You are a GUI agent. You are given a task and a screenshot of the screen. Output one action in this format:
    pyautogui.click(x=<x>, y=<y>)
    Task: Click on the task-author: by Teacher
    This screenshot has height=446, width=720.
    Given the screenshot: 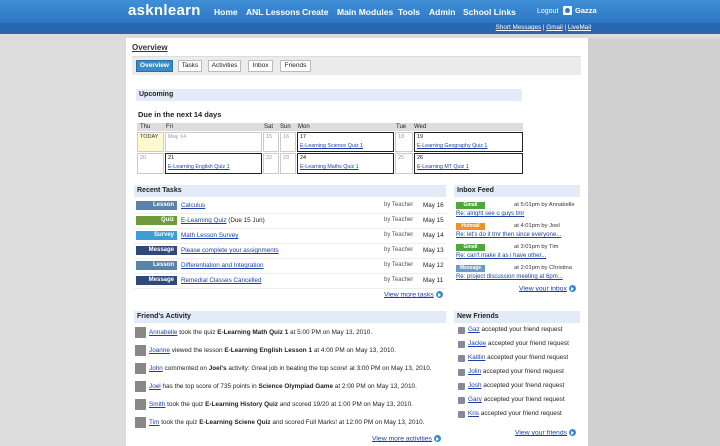 What is the action you would take?
    pyautogui.click(x=399, y=280)
    